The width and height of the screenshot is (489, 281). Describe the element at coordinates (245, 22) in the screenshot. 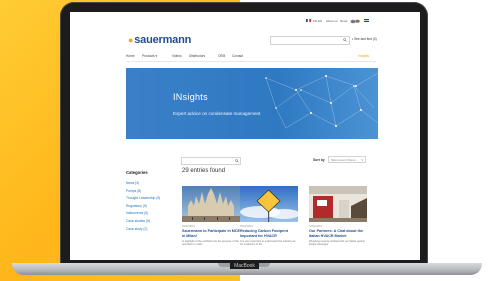

I see `utility-bar: FR EN About us News` at that location.